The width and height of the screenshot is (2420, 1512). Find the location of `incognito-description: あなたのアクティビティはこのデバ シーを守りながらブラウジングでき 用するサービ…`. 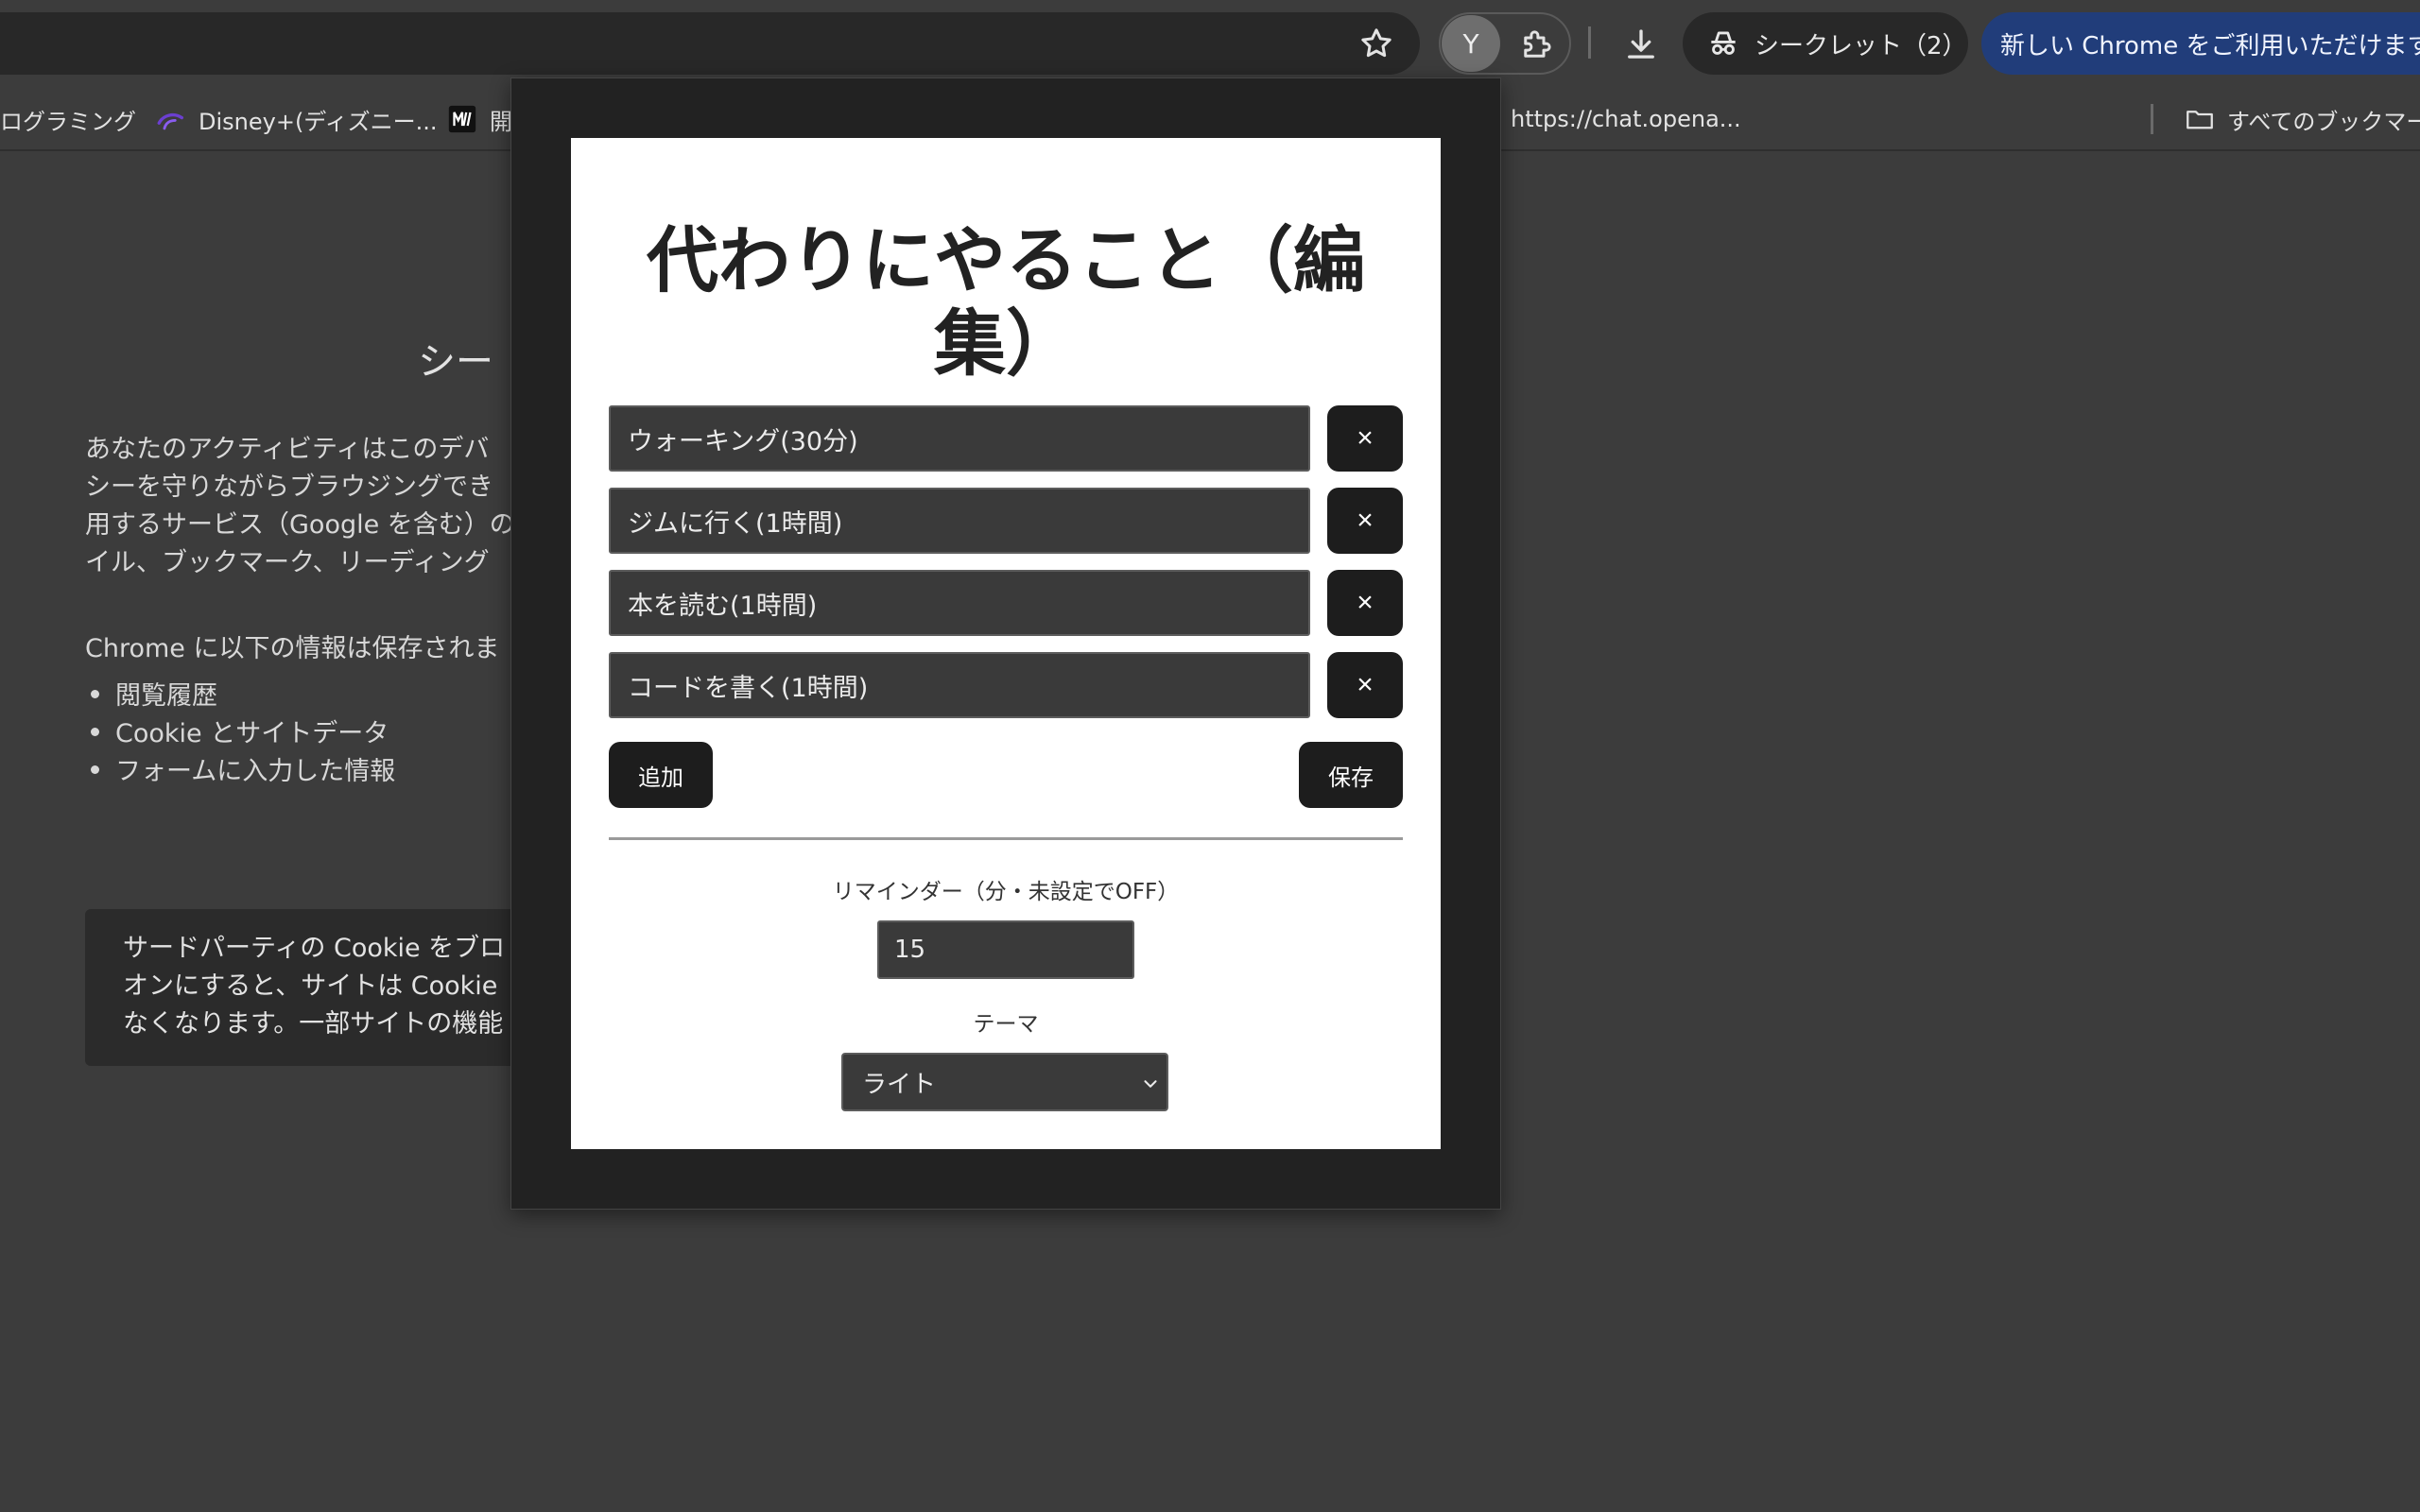

incognito-description: あなたのアクティビティはこのデバ シーを守りながらブラウジングでき 用するサービ… is located at coordinates (307, 506).